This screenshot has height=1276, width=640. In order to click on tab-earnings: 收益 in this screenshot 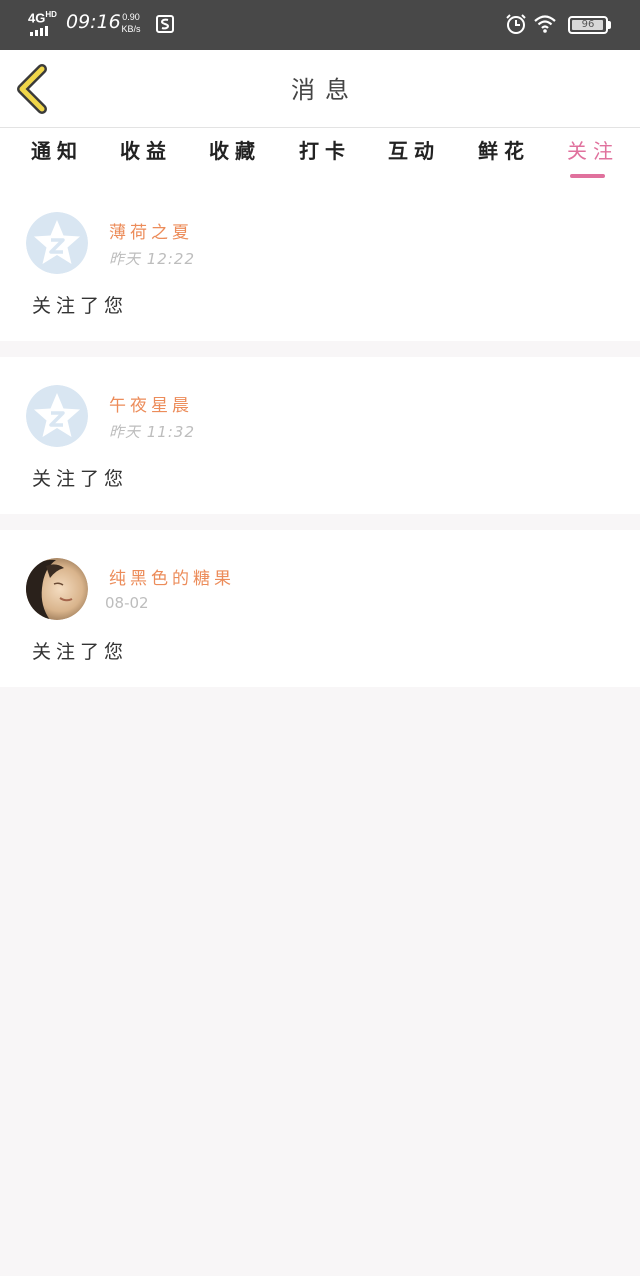, I will do `click(143, 158)`.